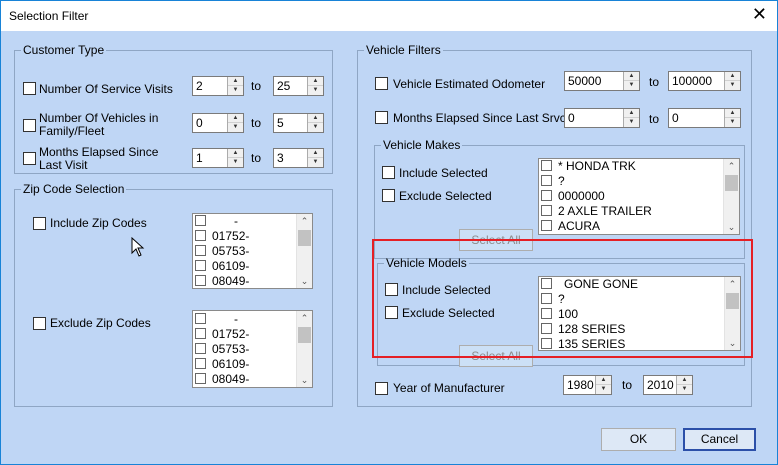  I want to click on months-since-visit-from-spinner: 1 ▲ ▼, so click(218, 158).